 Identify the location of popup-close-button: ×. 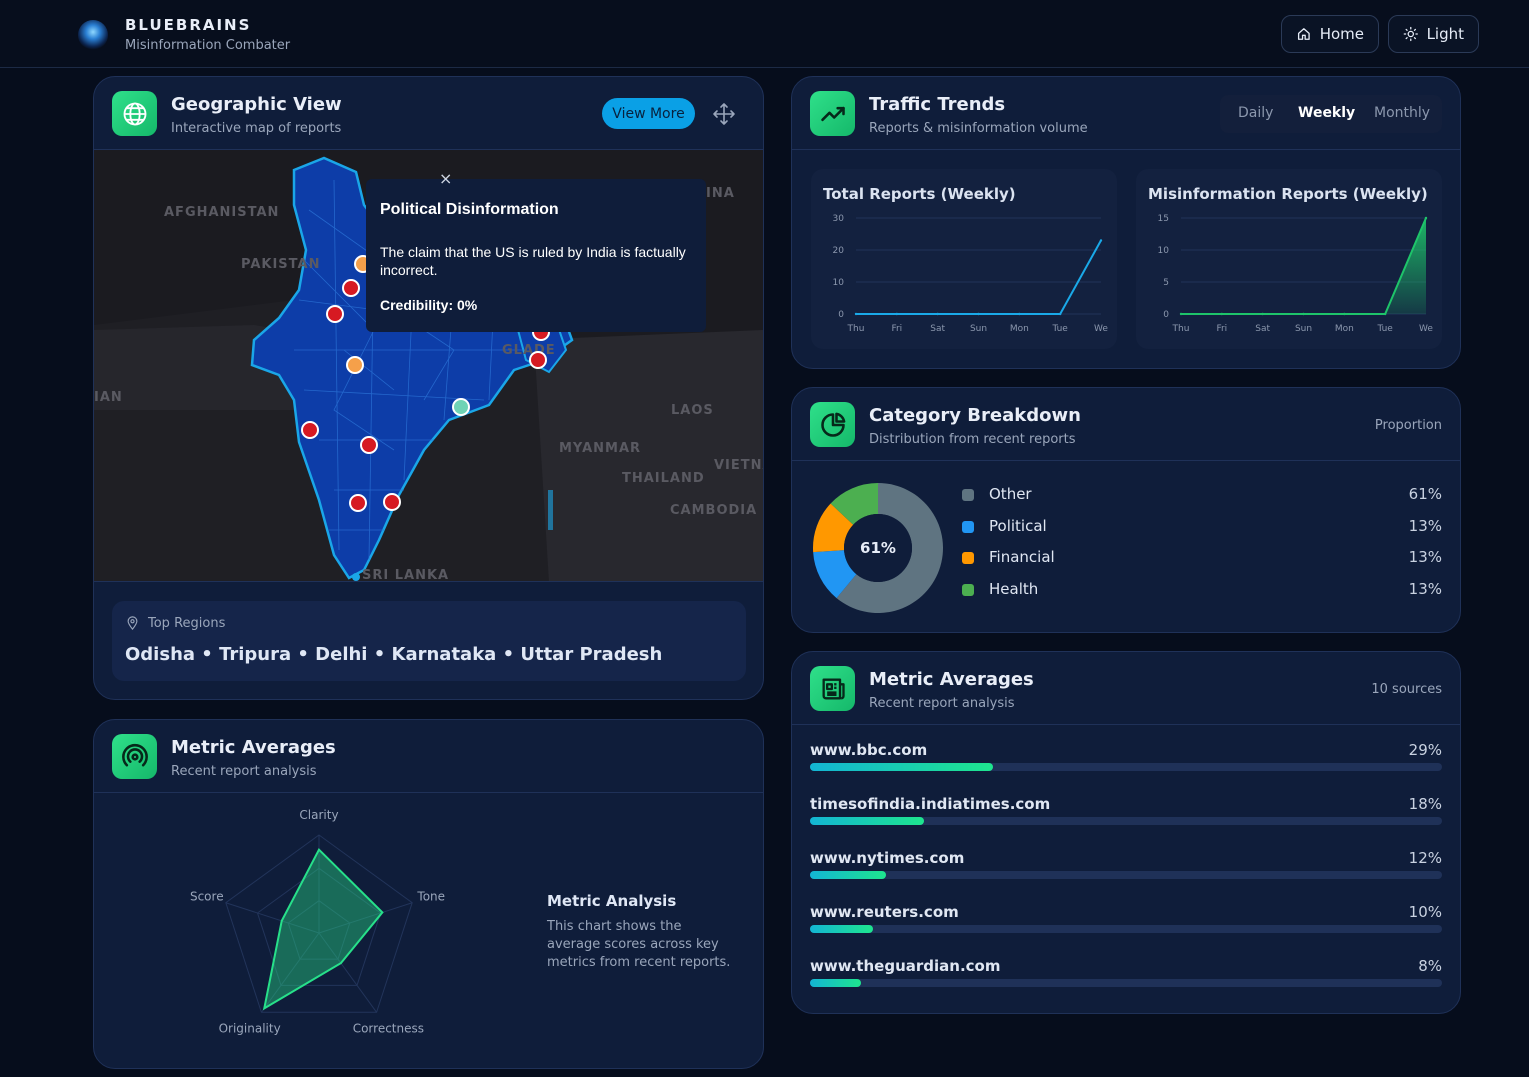
(445, 178).